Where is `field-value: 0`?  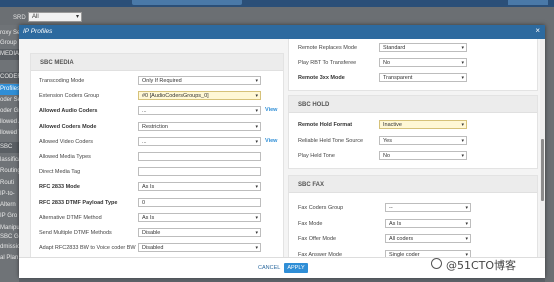 field-value: 0 is located at coordinates (144, 202).